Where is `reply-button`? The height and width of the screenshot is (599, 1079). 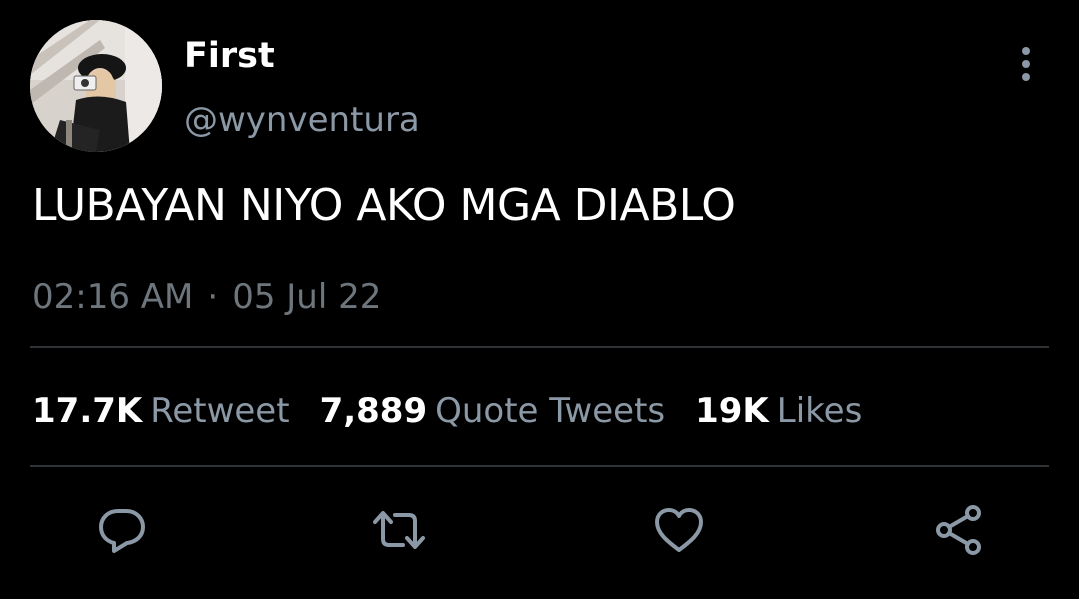 reply-button is located at coordinates (122, 530).